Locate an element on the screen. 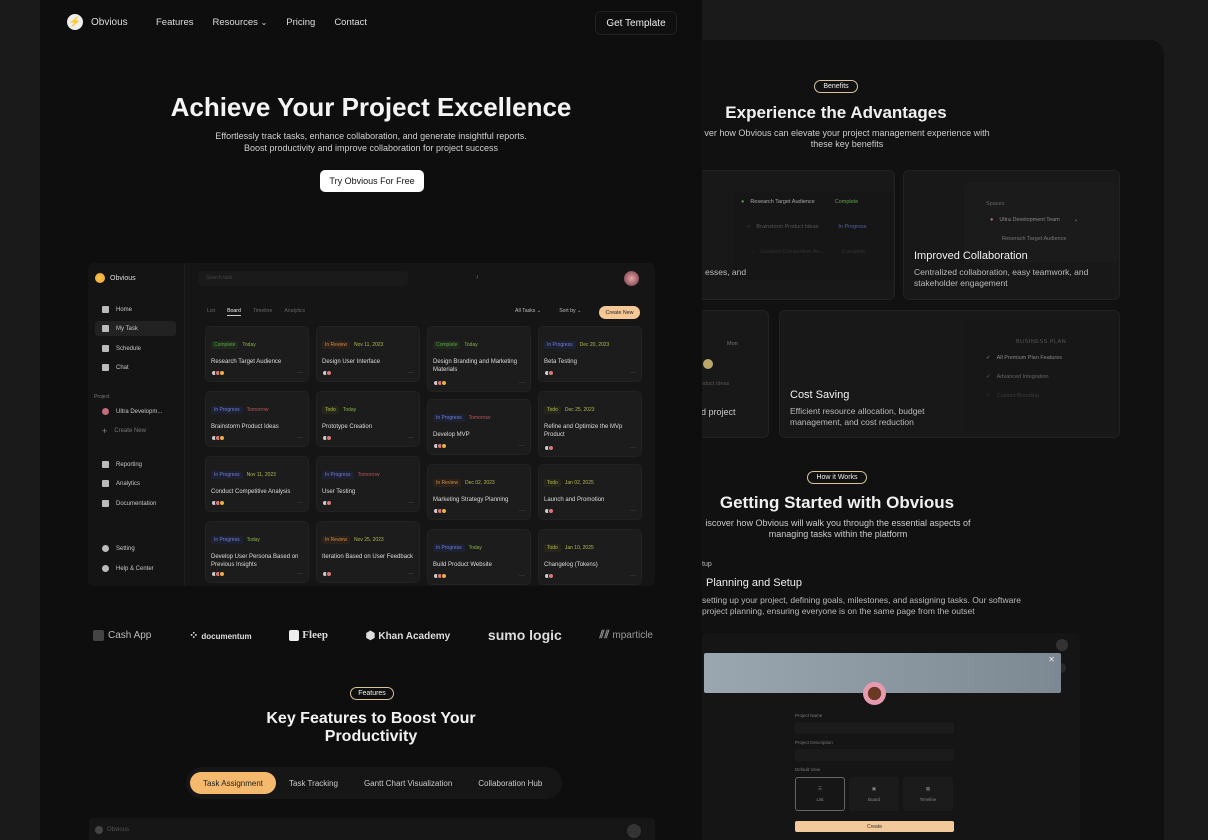  app-brand-name: Obvious is located at coordinates (123, 278).